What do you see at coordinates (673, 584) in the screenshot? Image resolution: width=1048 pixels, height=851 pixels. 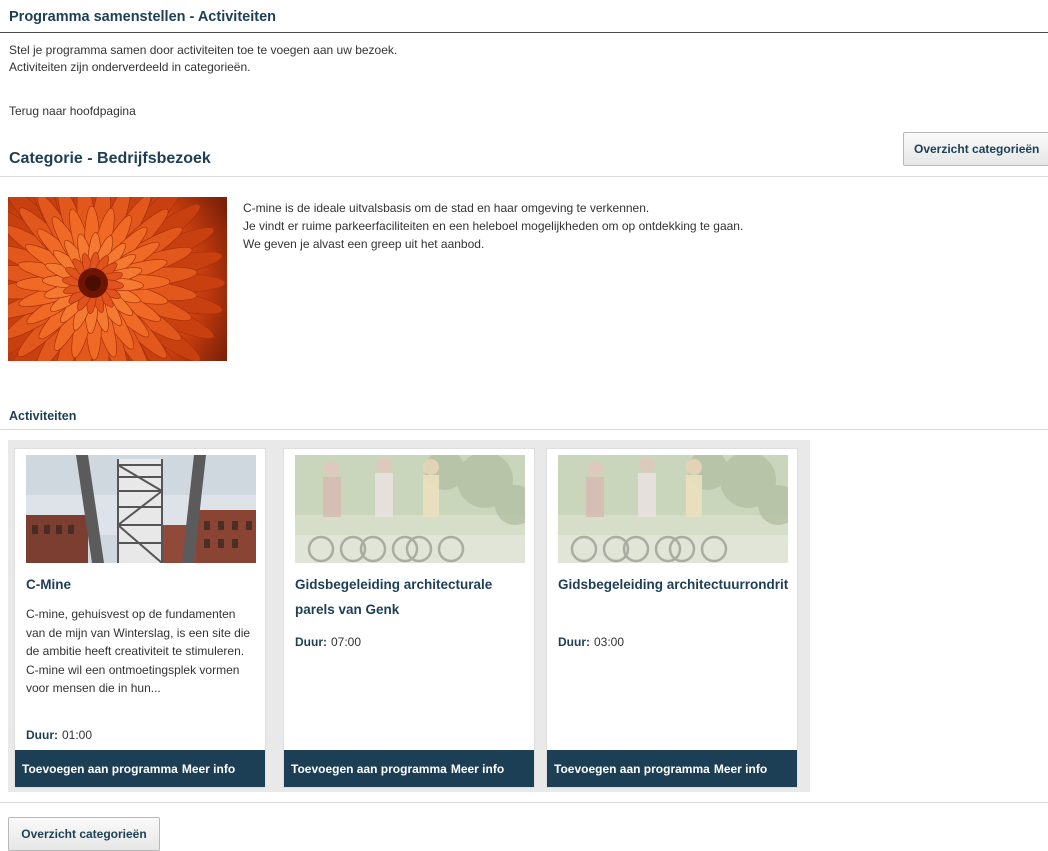 I see `card-title: Gidsbegeleiding architectuurrondrit` at bounding box center [673, 584].